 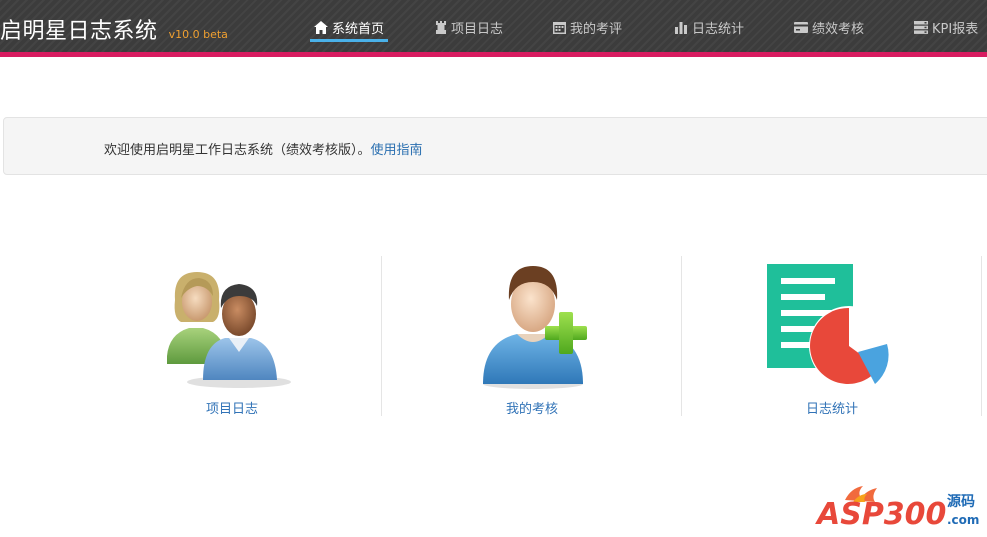 What do you see at coordinates (718, 29) in the screenshot?
I see `nav-log-stats-label: 日志统计` at bounding box center [718, 29].